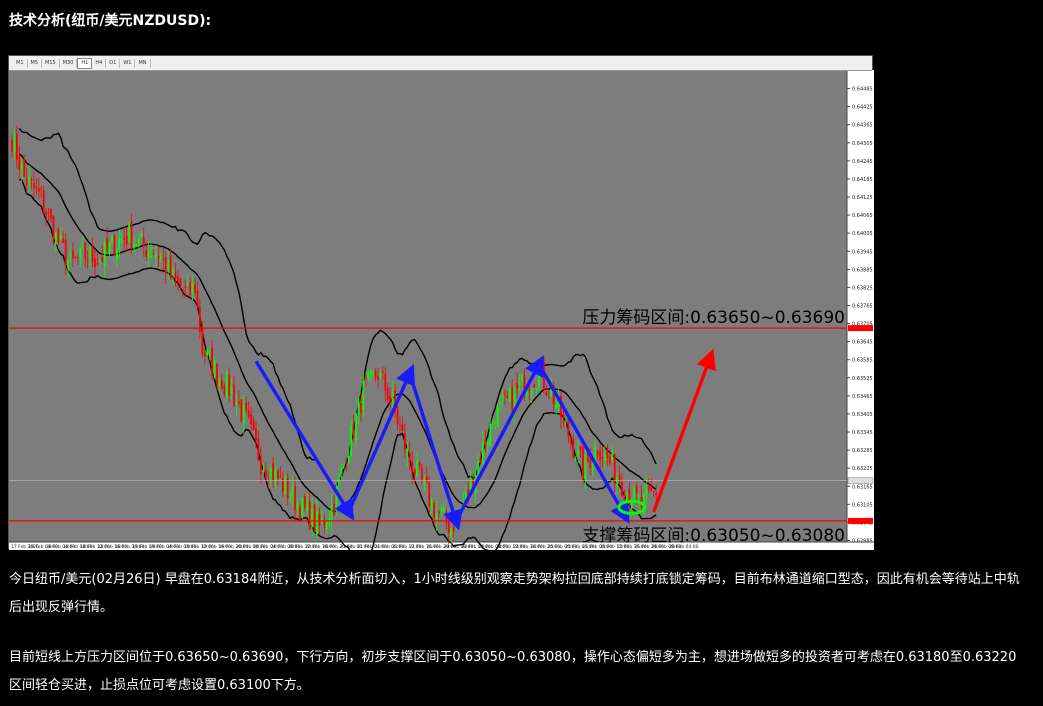 Image resolution: width=1043 pixels, height=706 pixels. I want to click on y-tick-label: 0.63945, so click(862, 252).